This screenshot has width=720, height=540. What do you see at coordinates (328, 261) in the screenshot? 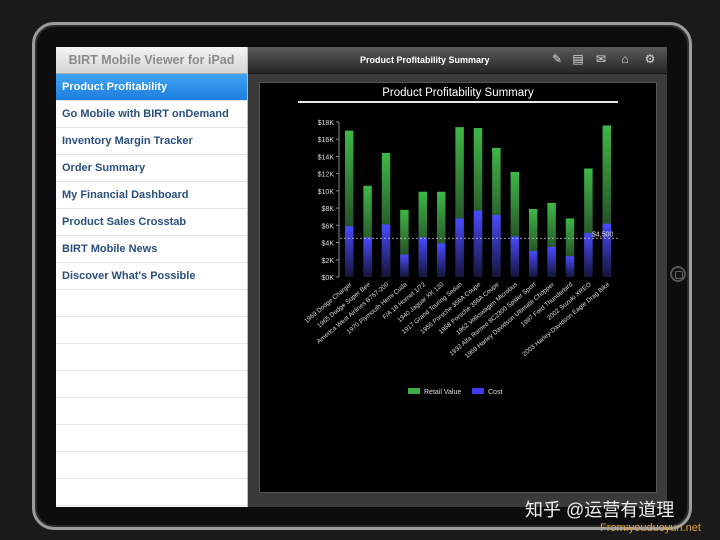
I see `y-tick-label: $2K` at bounding box center [328, 261].